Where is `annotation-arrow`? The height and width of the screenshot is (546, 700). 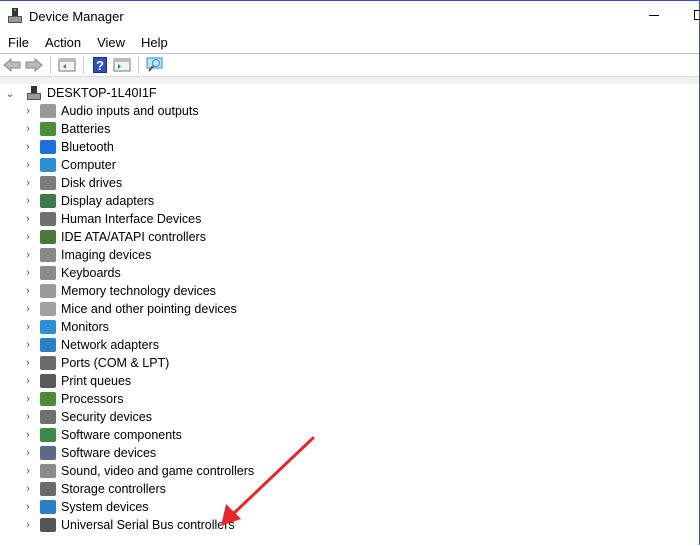 annotation-arrow is located at coordinates (268, 481).